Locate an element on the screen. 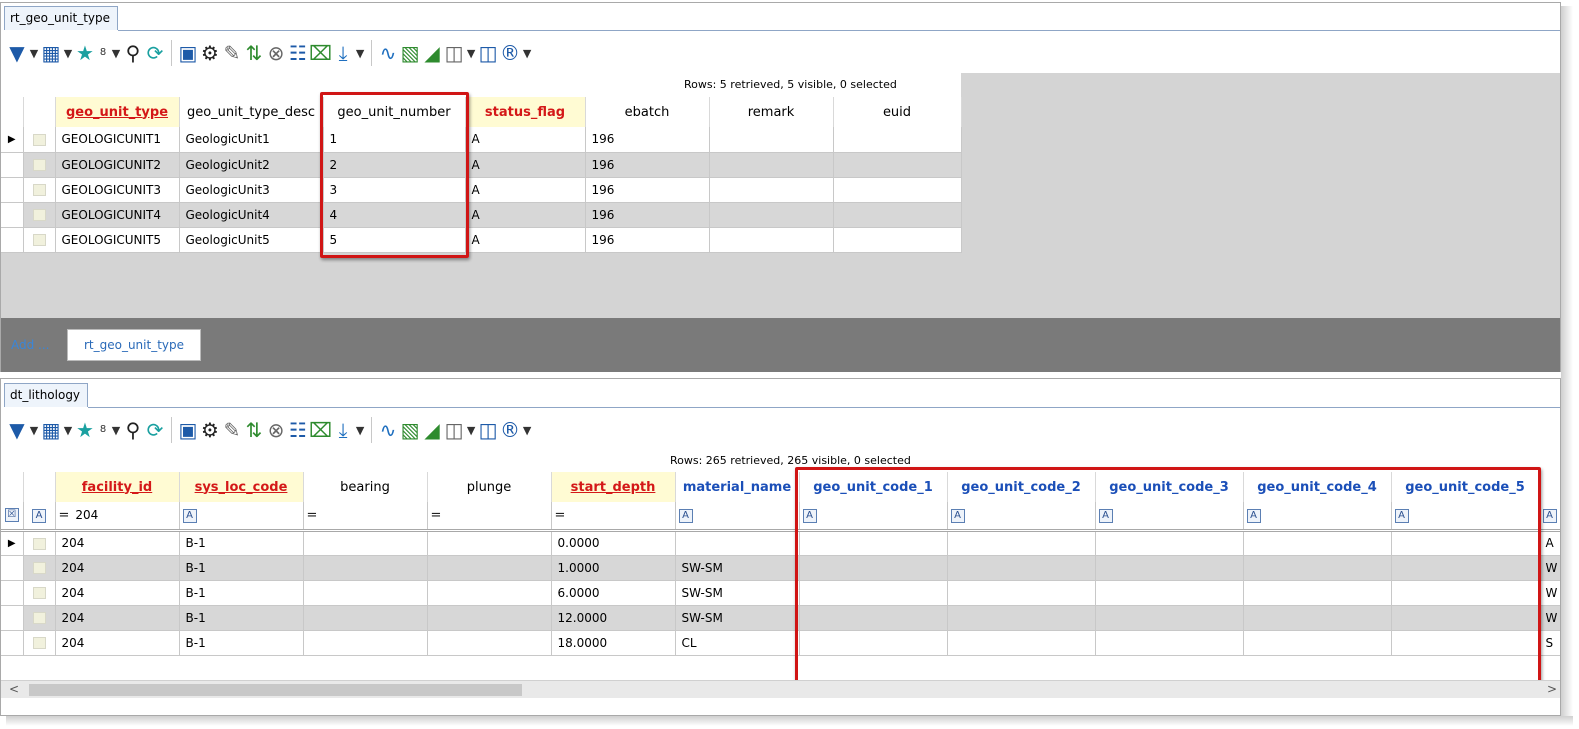 The height and width of the screenshot is (729, 1579). save-icon: ▣ is located at coordinates (188, 430).